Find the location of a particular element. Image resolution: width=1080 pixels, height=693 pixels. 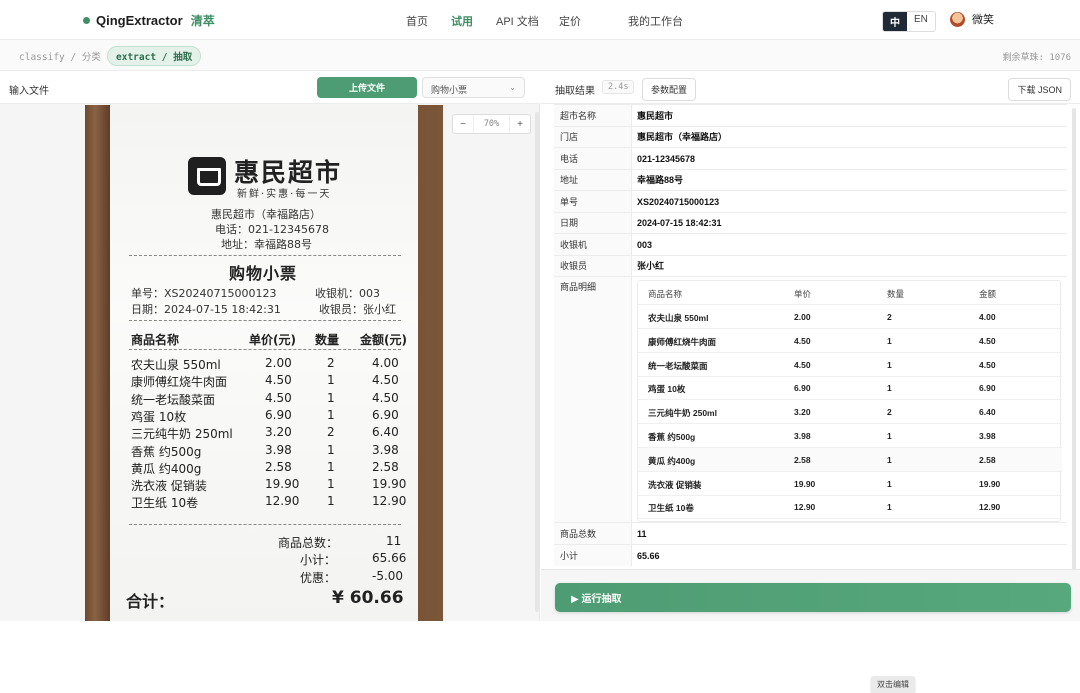

receipt-item-amount: 6.40 is located at coordinates (385, 432).